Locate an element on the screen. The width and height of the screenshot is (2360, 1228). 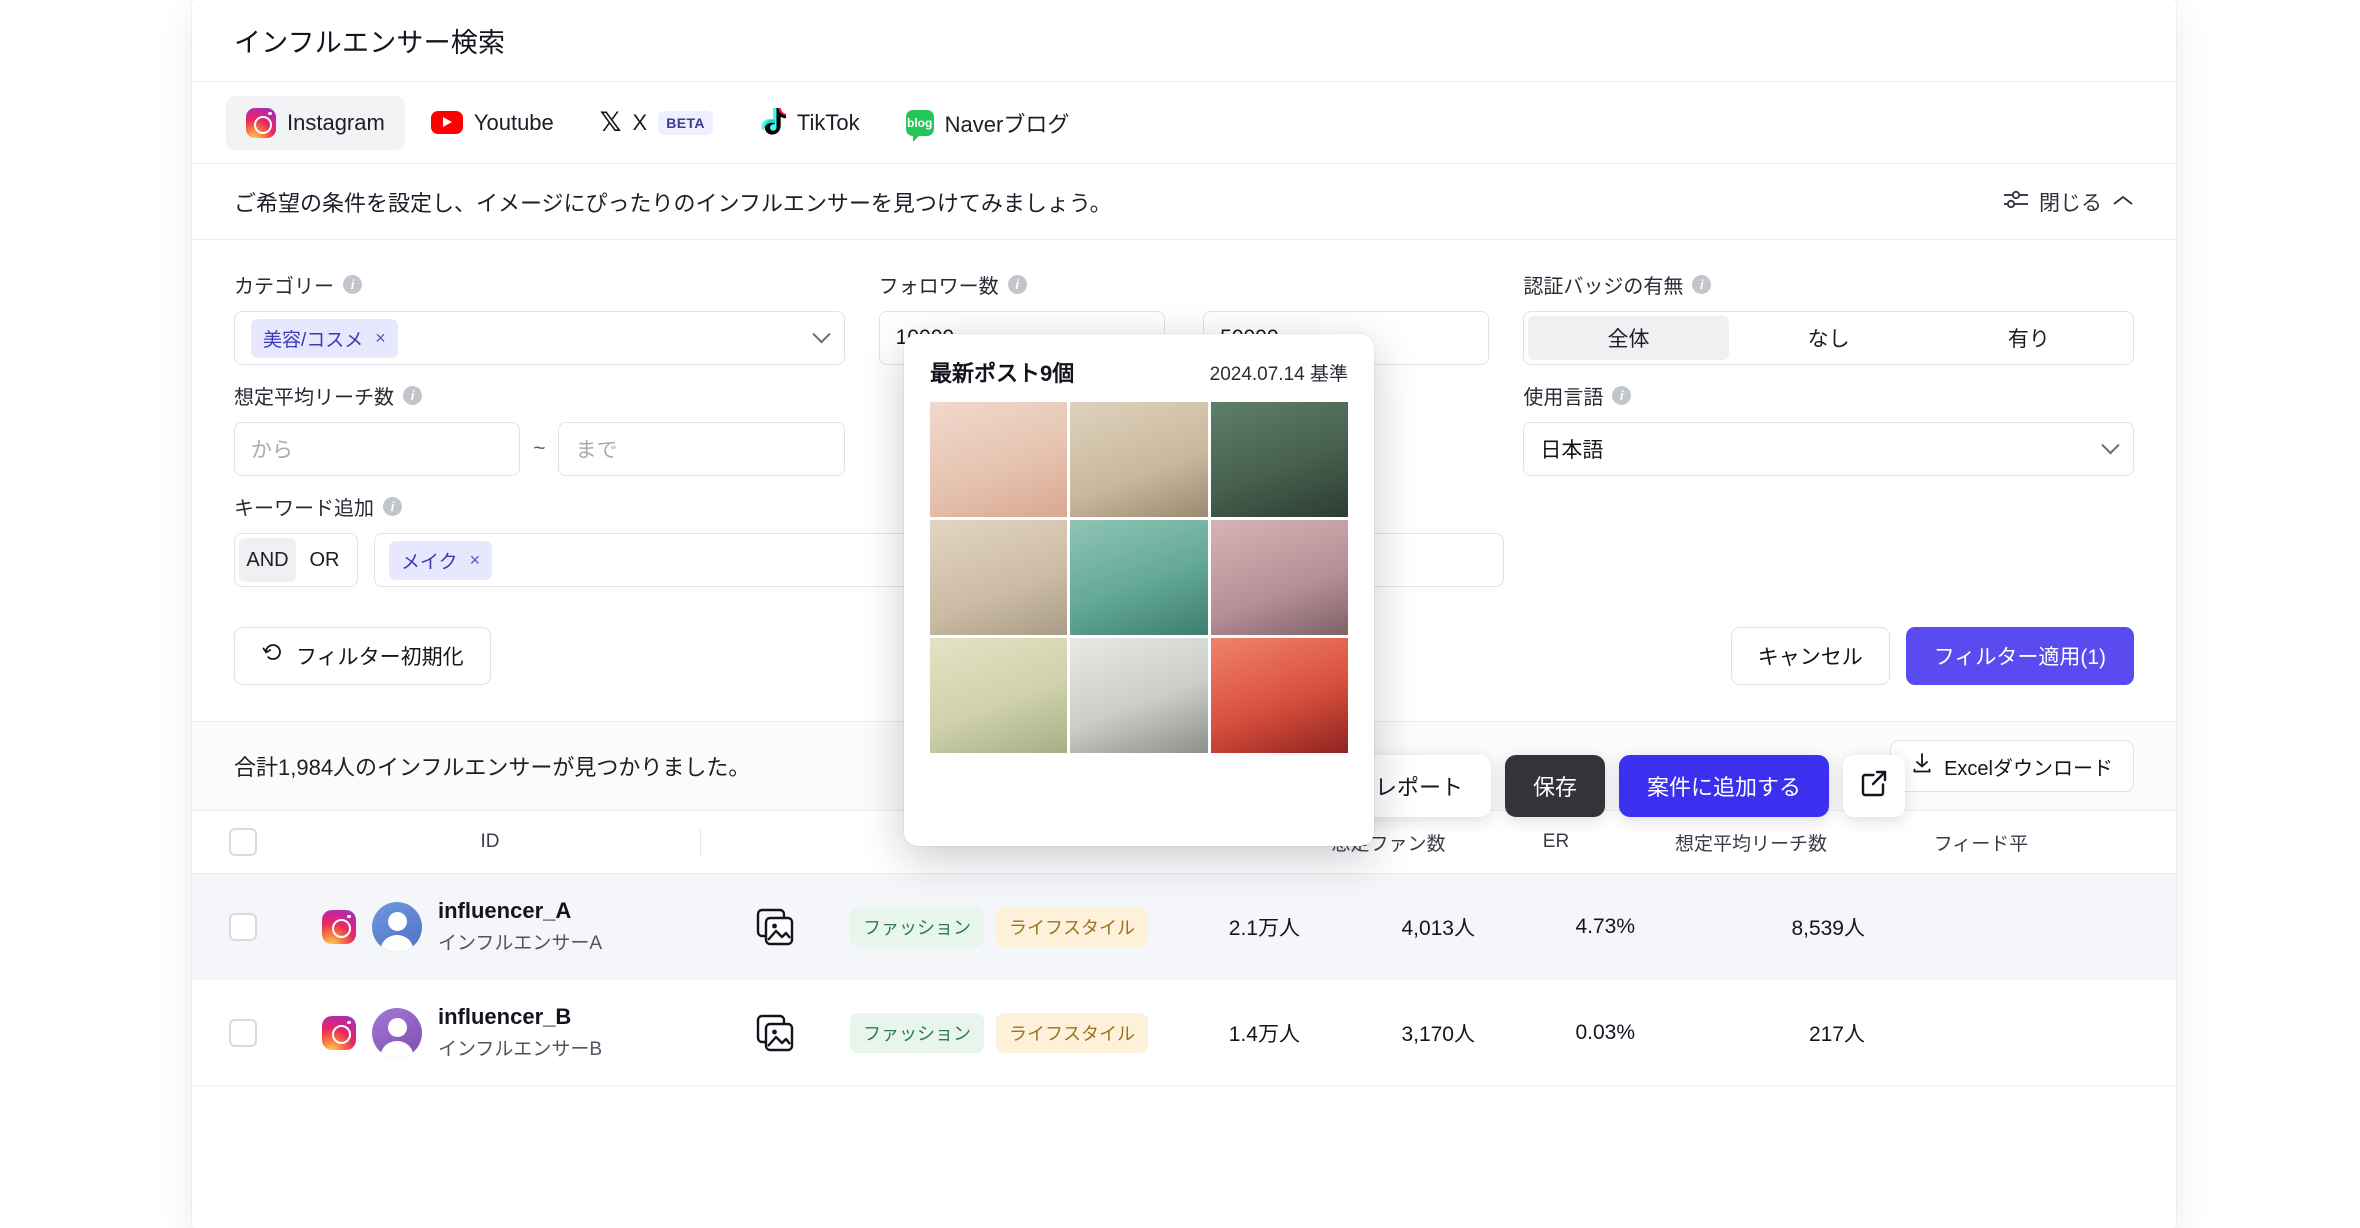
tab-tiktok-label: TikTok is located at coordinates (828, 122).